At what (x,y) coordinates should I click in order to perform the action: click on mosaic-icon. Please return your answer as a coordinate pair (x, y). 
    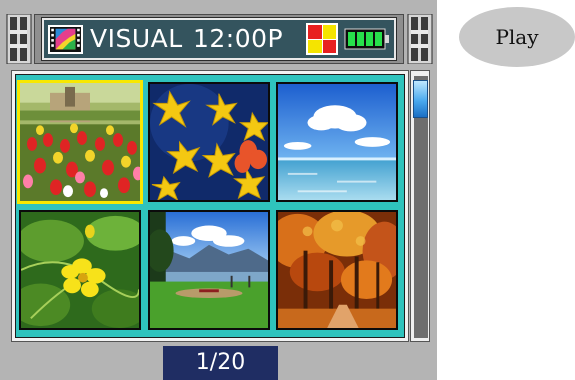
    Looking at the image, I should click on (322, 39).